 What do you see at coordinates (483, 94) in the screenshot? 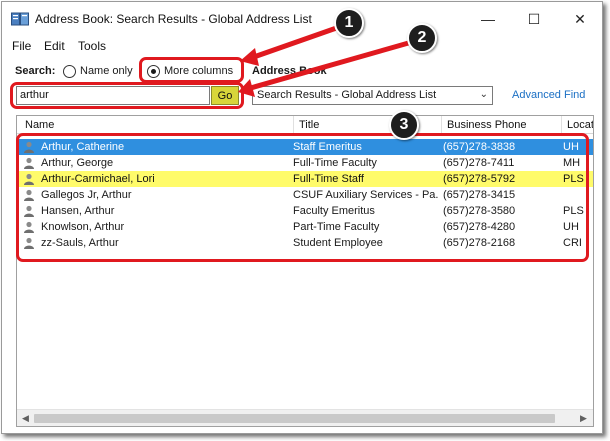
I see `chevron-down-icon: ⌄` at bounding box center [483, 94].